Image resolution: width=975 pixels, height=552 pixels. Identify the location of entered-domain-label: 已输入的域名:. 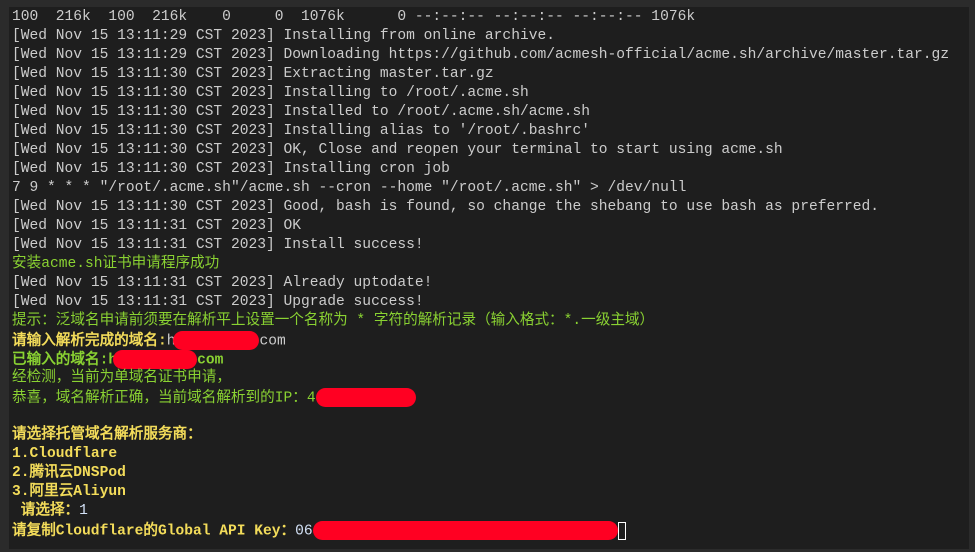
(60, 360).